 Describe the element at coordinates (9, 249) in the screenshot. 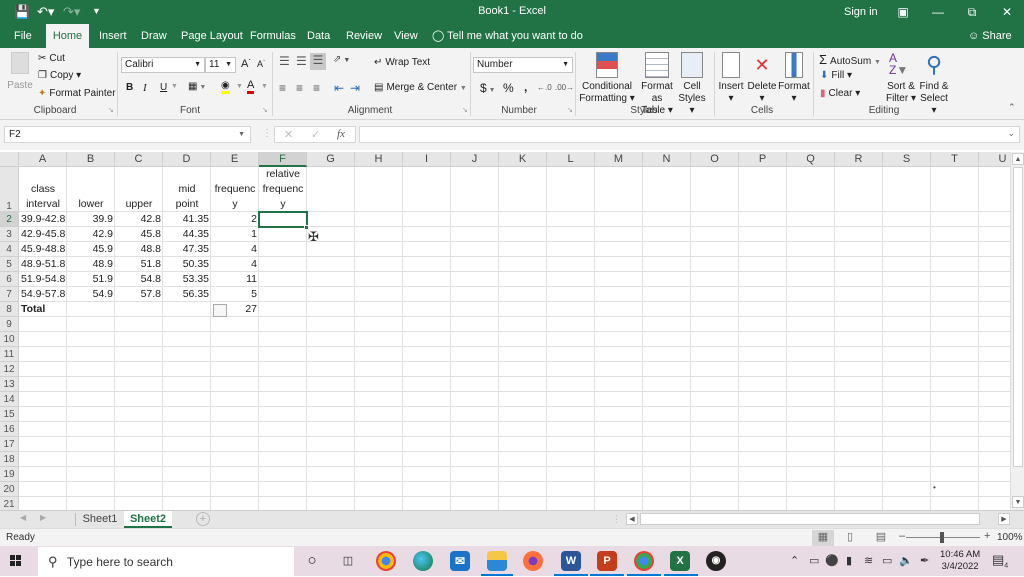

I see `row-header-4: 4` at that location.